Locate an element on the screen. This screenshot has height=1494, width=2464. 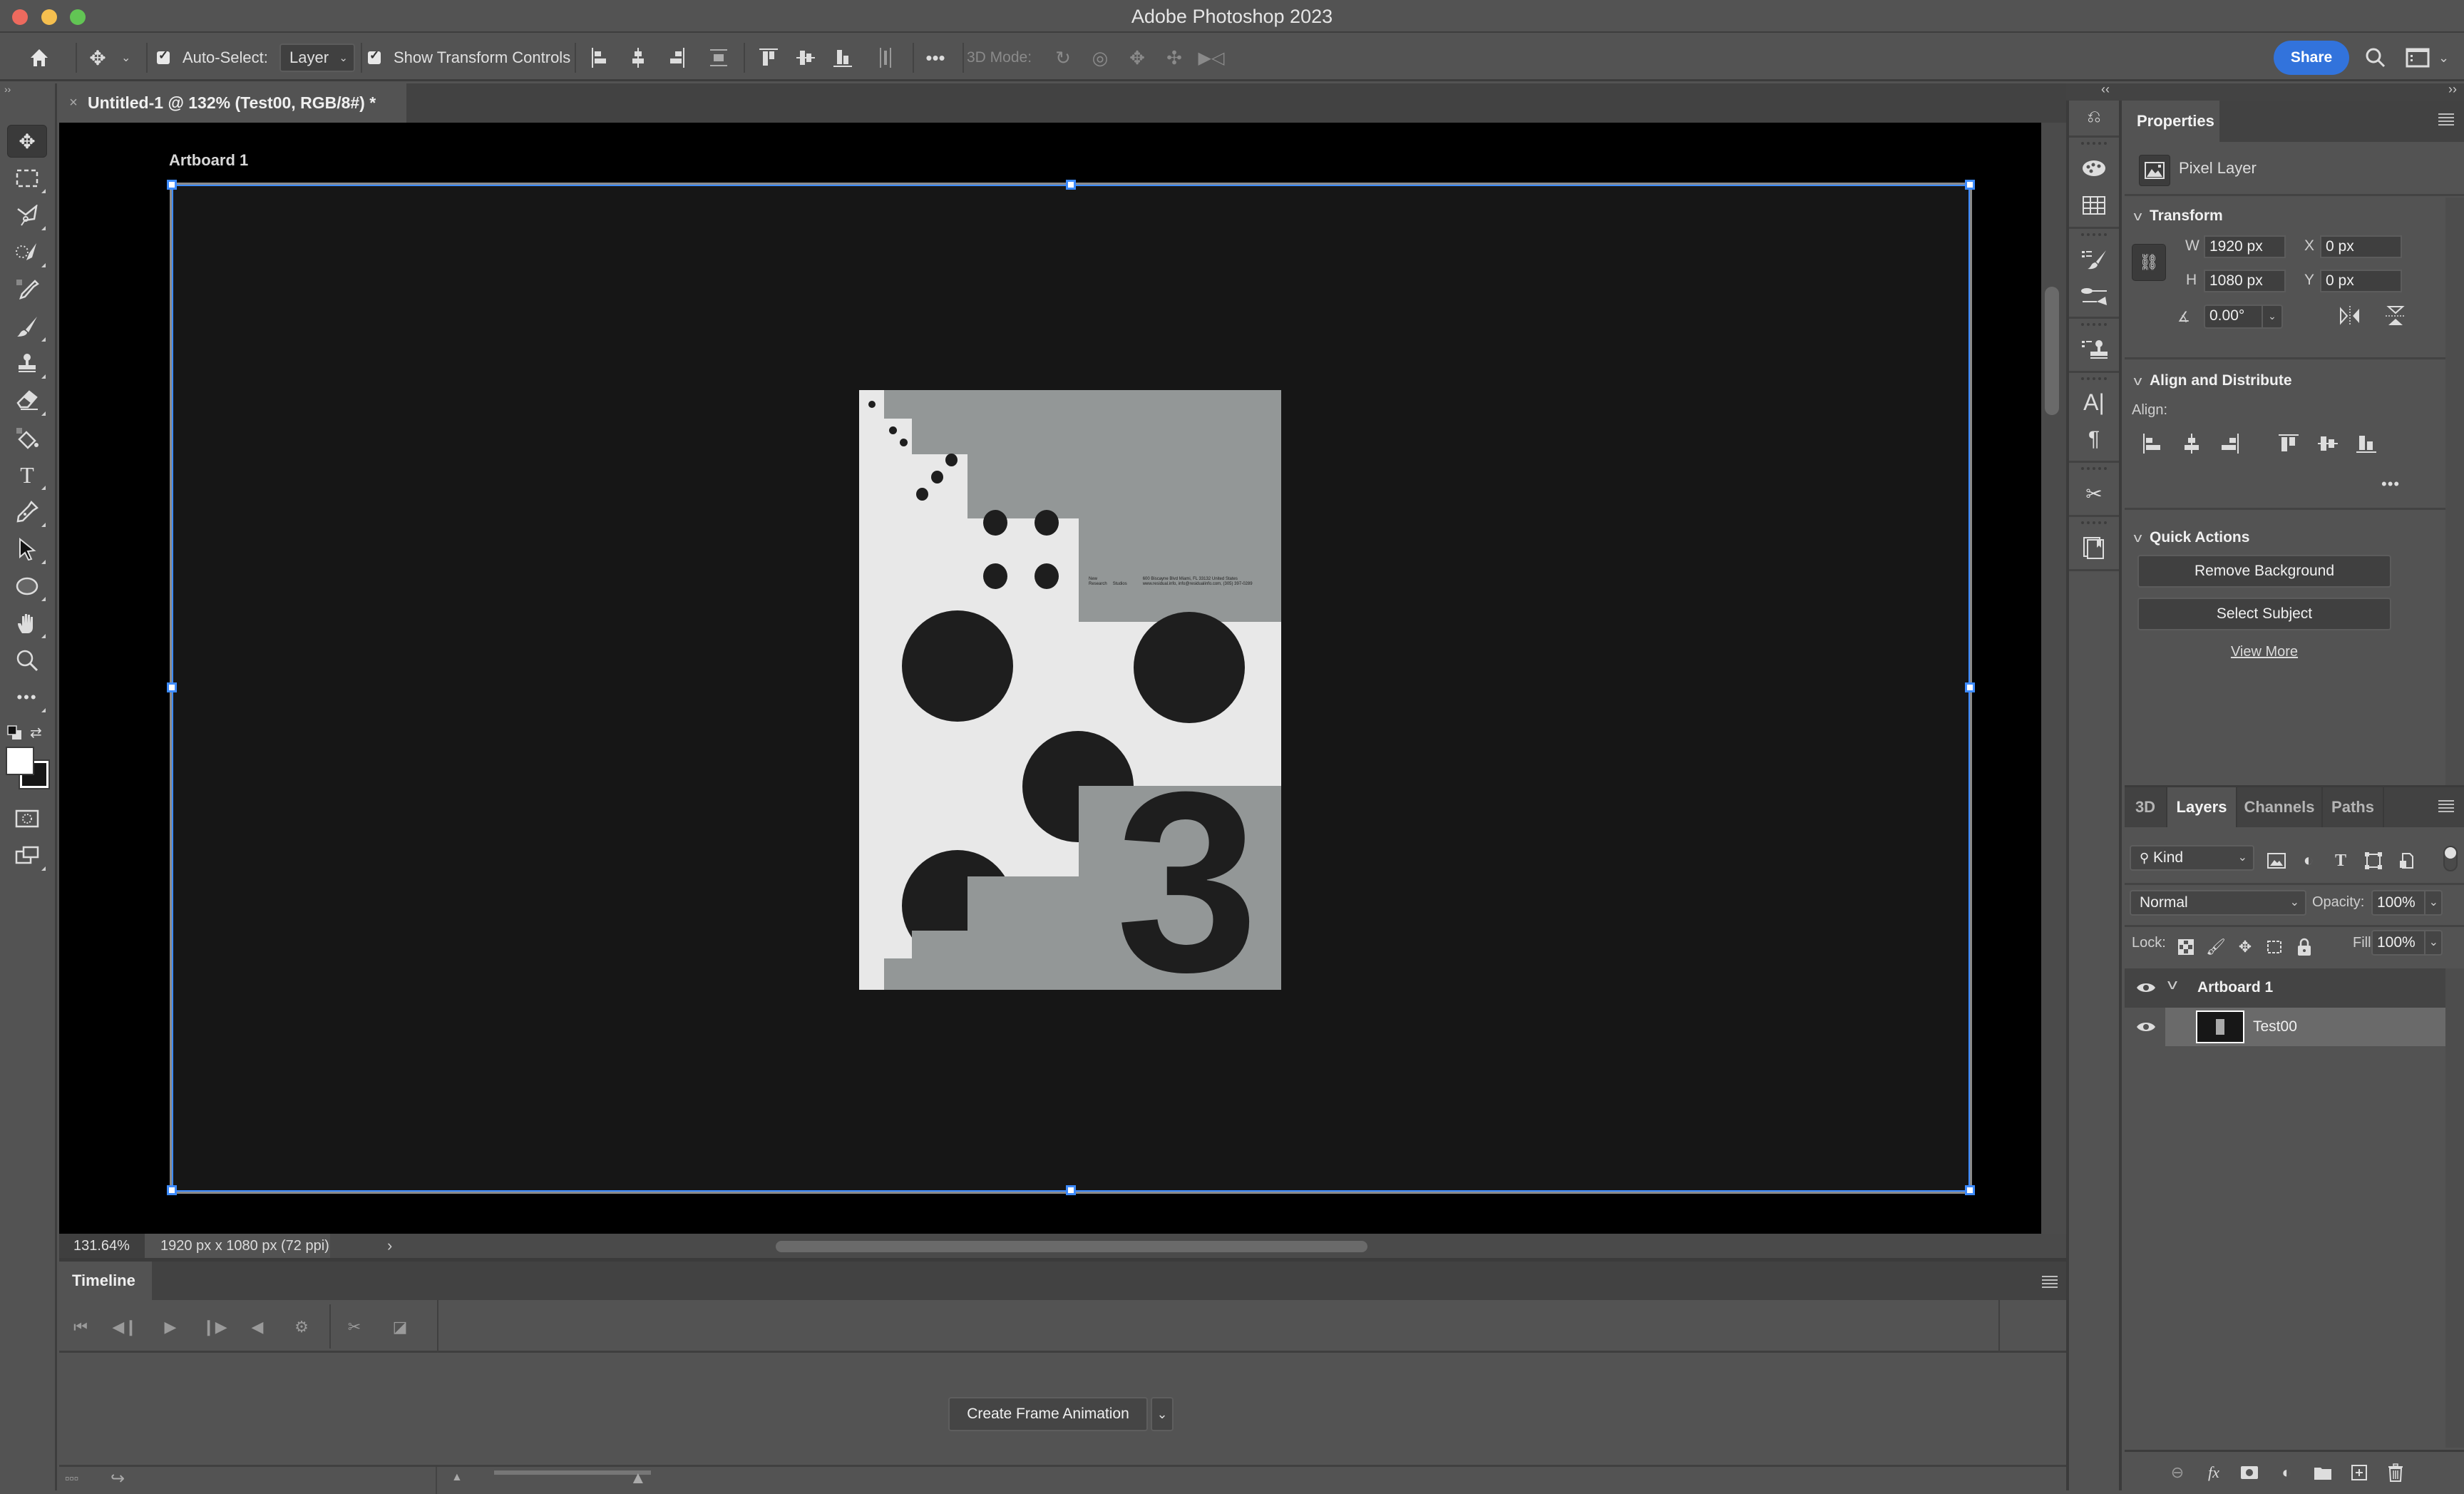
transform-handle-top-right is located at coordinates (1970, 185).